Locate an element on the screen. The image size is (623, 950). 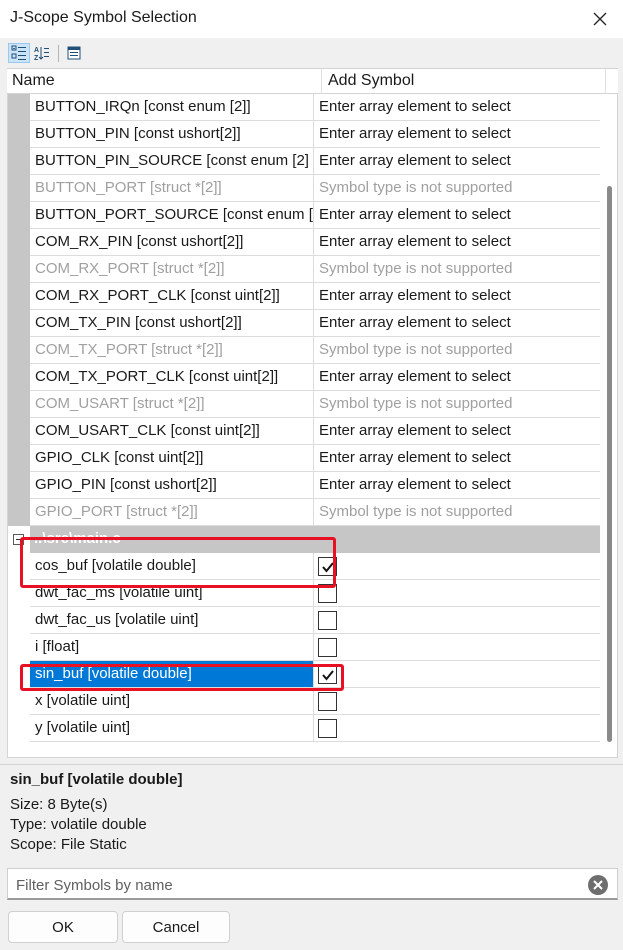
property-pages-button is located at coordinates (74, 53).